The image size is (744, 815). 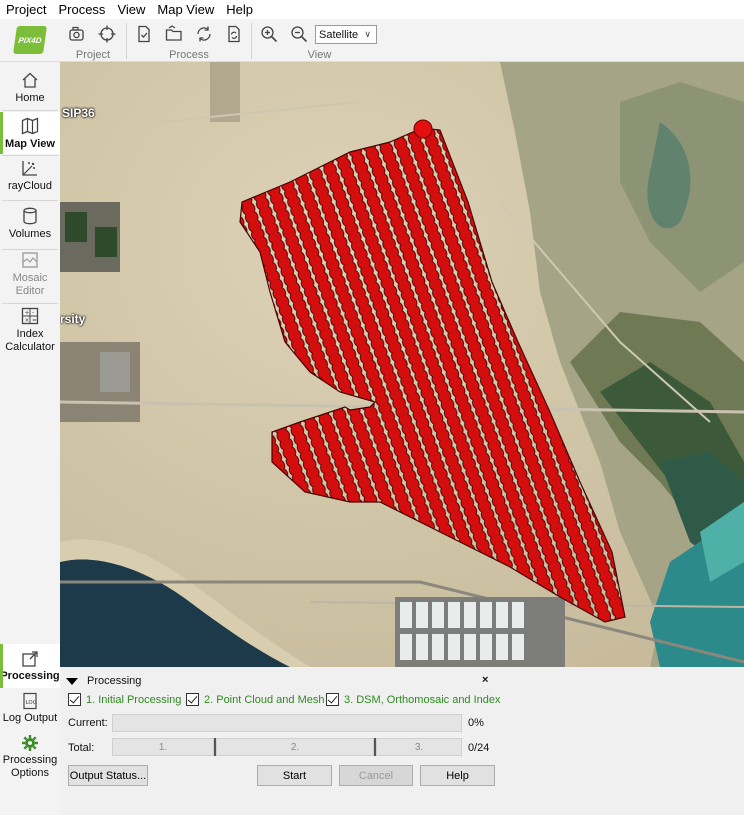 What do you see at coordinates (30, 743) in the screenshot?
I see `gear-icon` at bounding box center [30, 743].